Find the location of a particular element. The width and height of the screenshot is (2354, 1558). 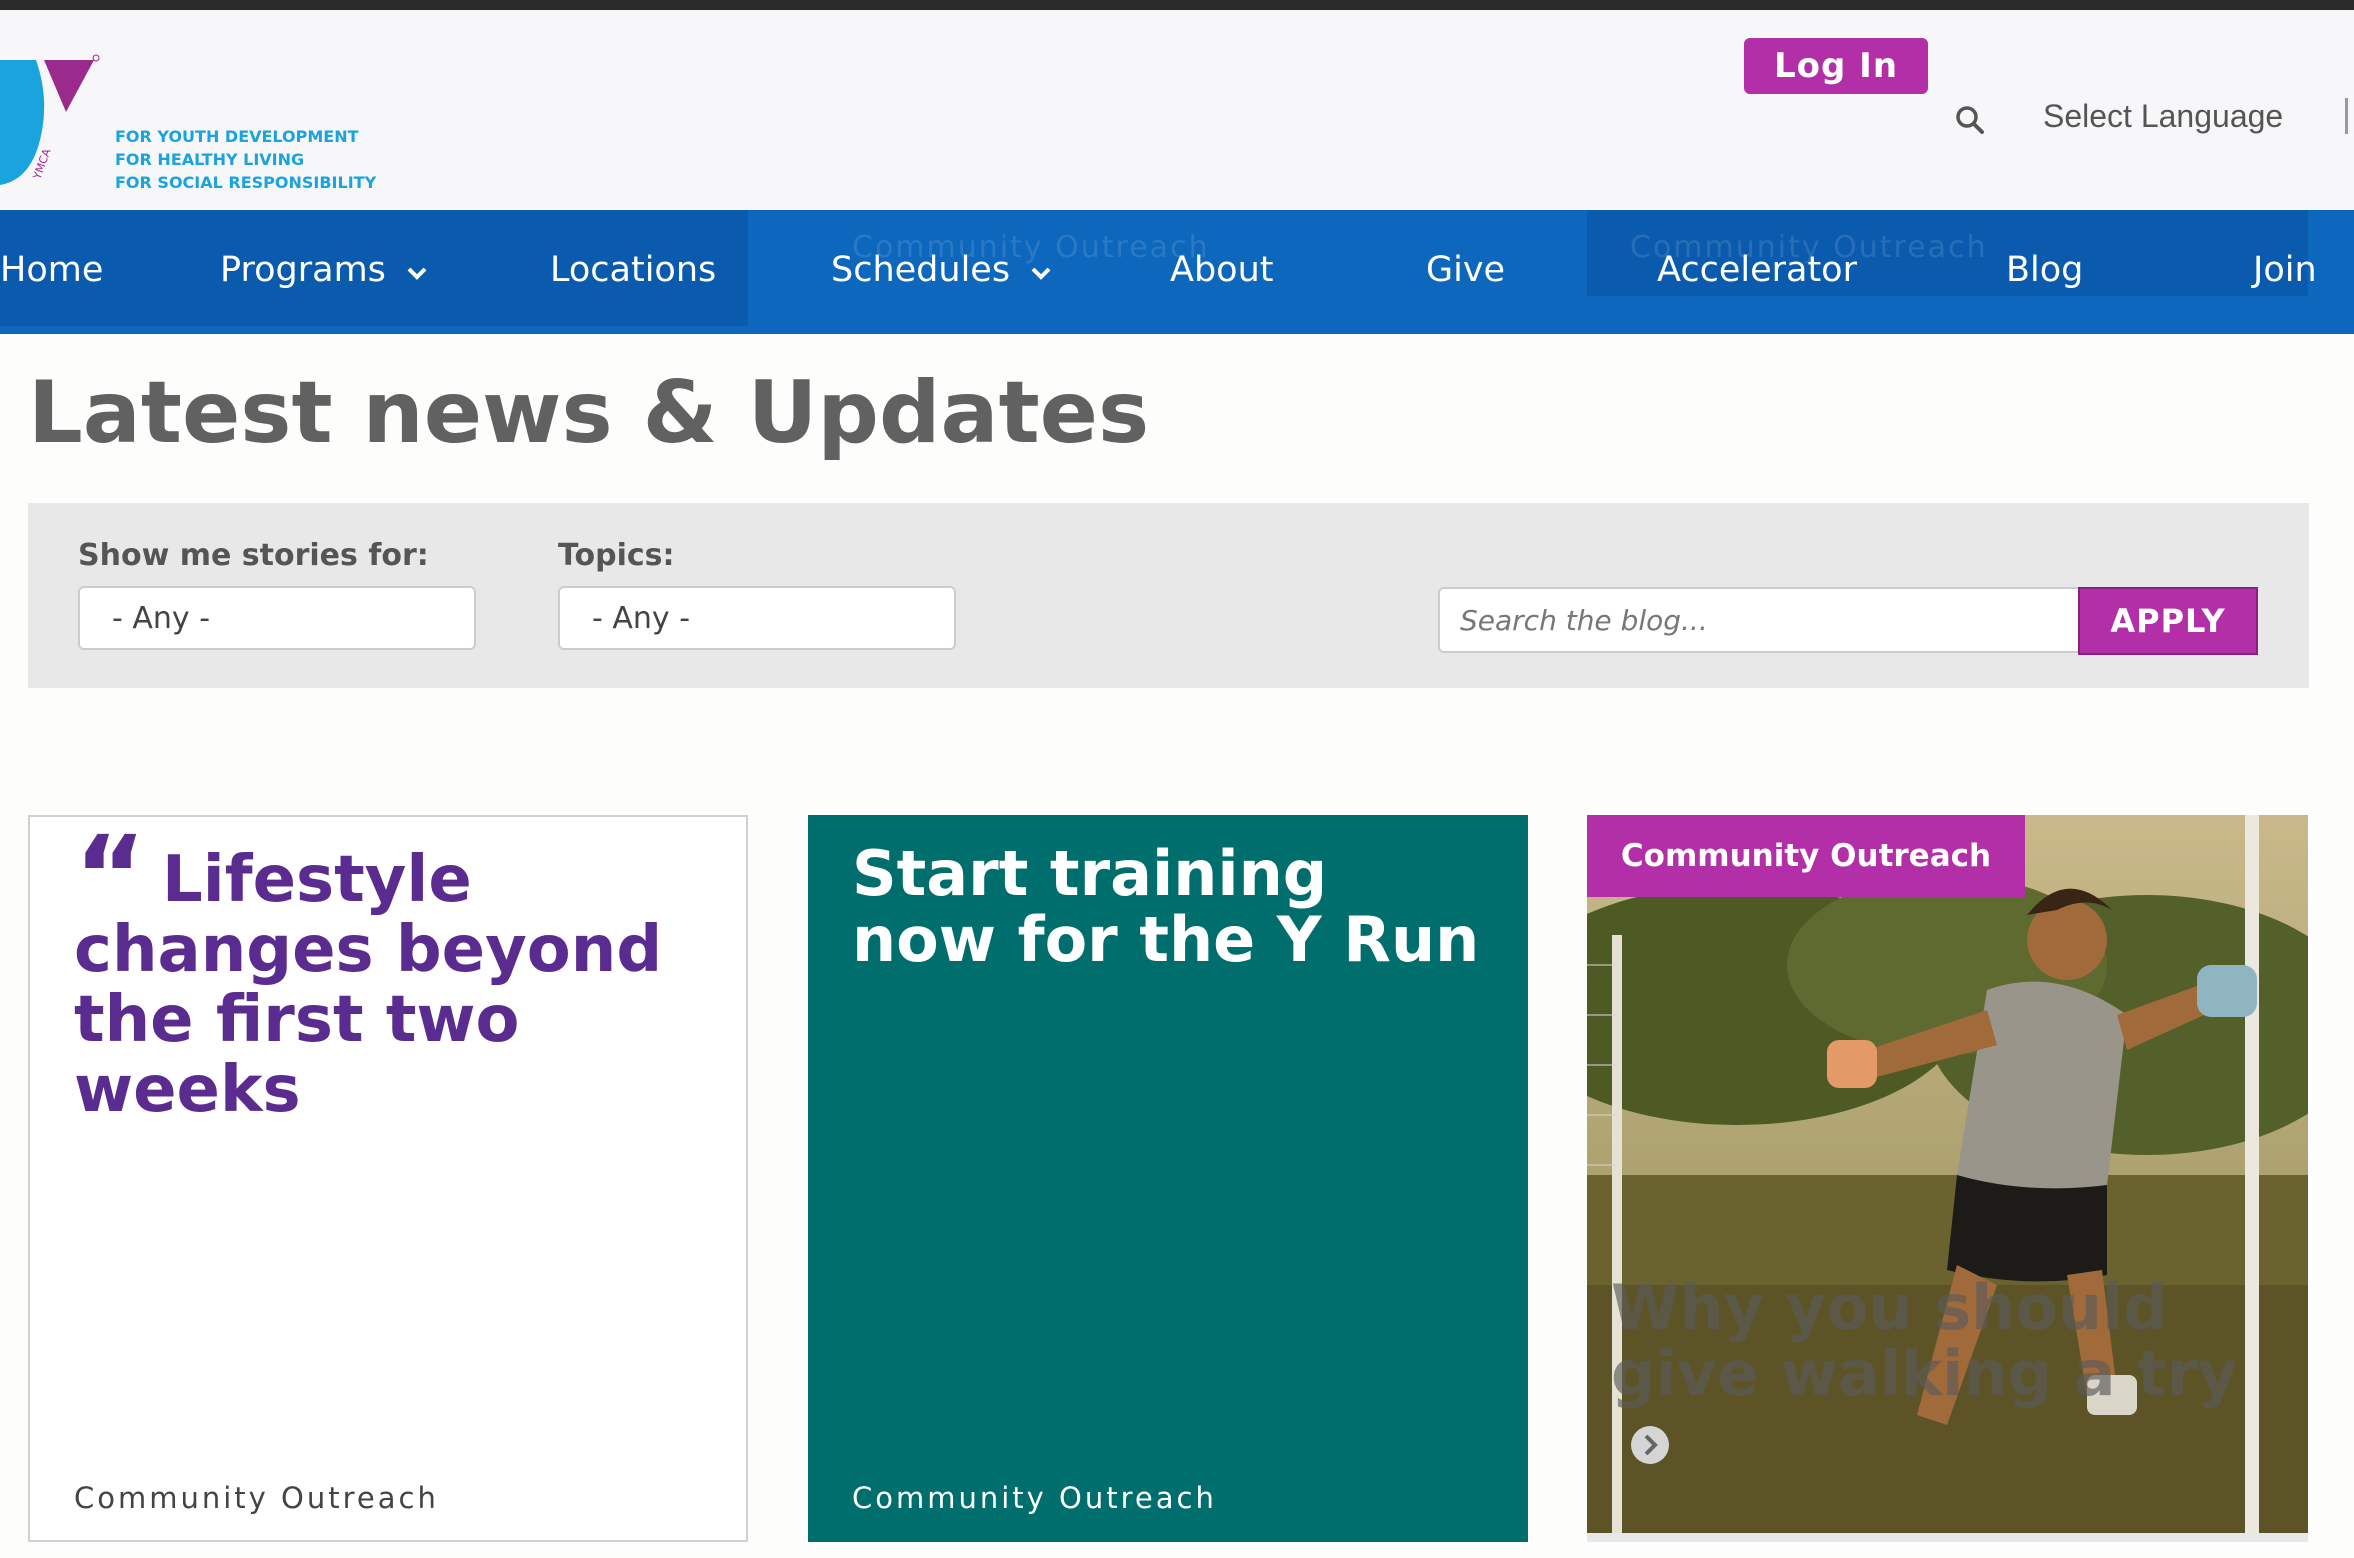

card-title: Start training now for the Y Run is located at coordinates (1172, 907).